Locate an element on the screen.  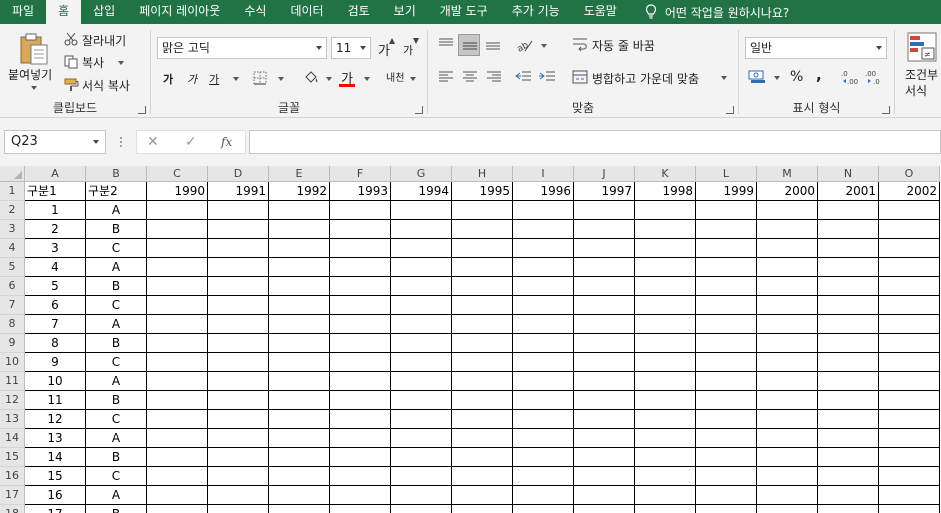
cell-C2 is located at coordinates (177, 210).